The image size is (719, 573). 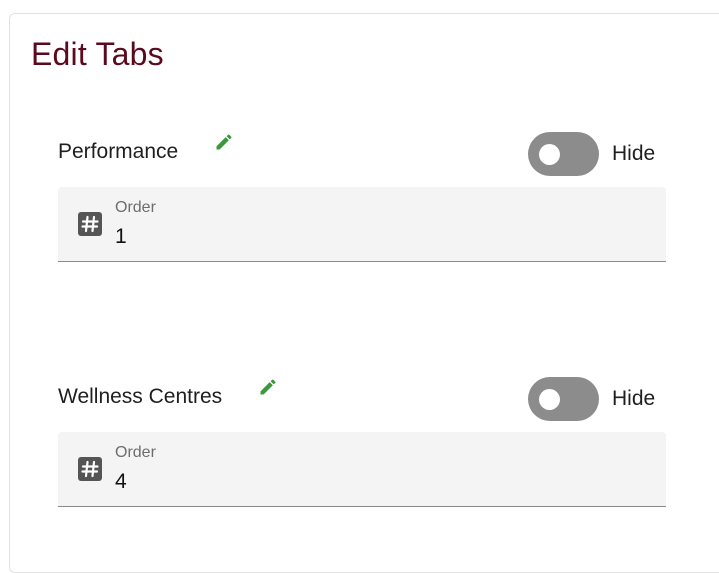 I want to click on tab-header: Wellness Centres Hide, so click(x=362, y=402).